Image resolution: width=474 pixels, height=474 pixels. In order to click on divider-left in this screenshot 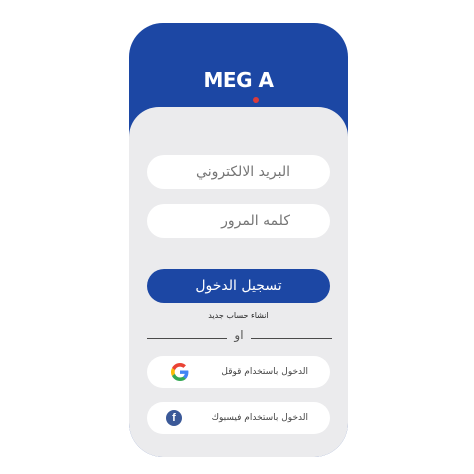, I will do `click(187, 338)`.